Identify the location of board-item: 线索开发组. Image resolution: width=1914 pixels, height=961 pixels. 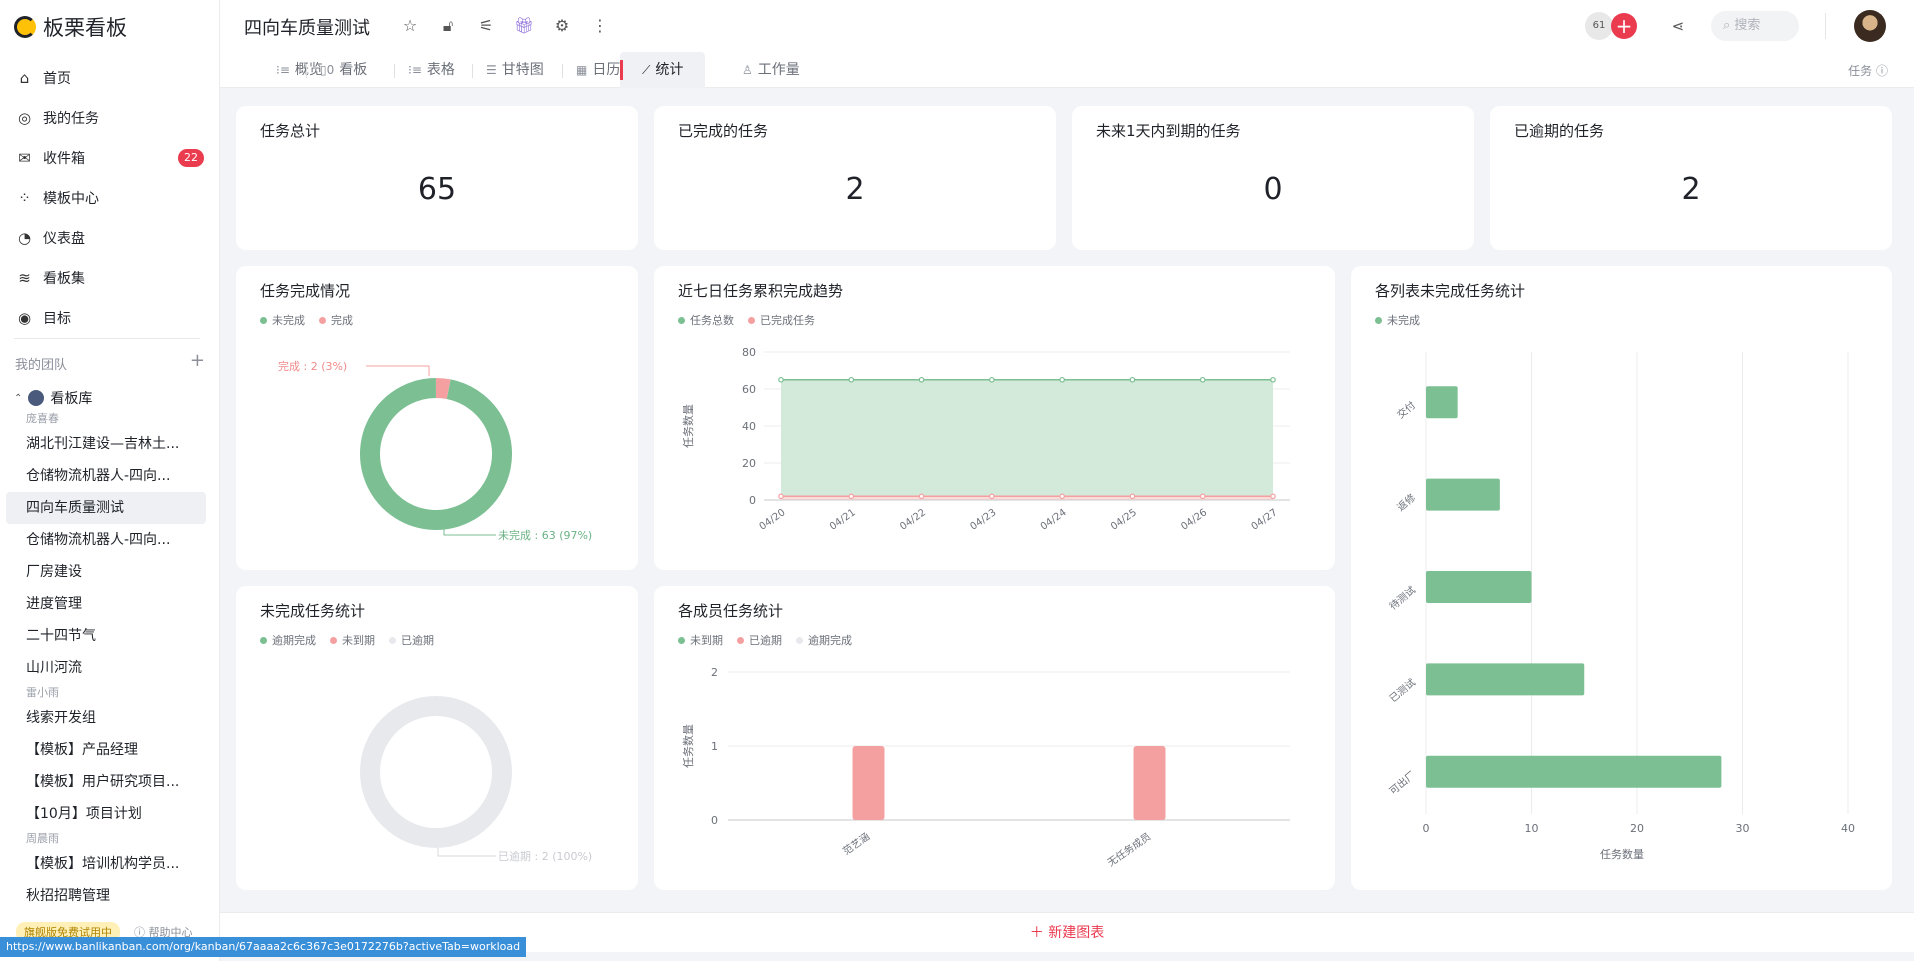
(103, 718).